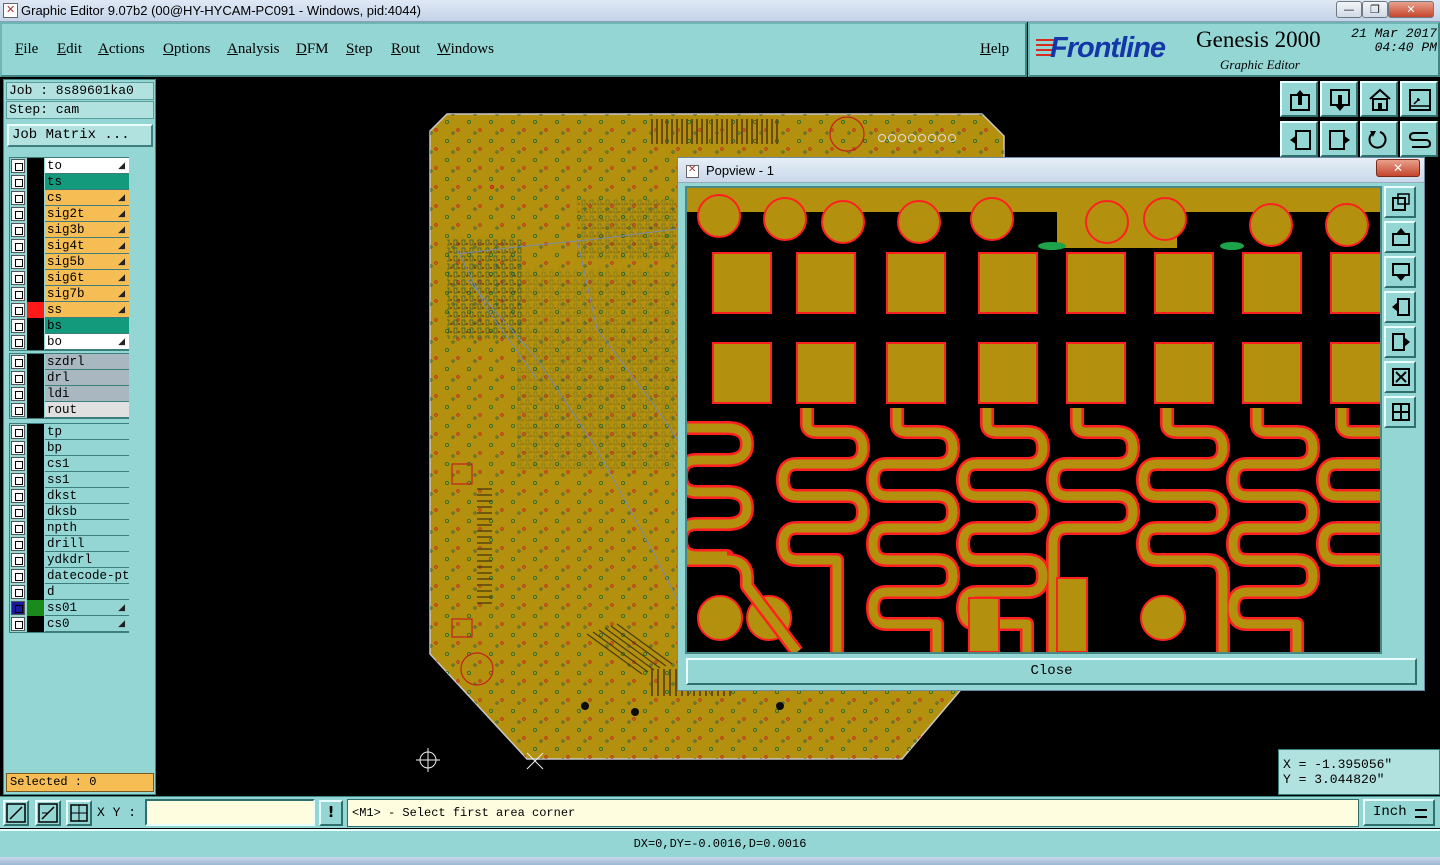 Image resolution: width=1440 pixels, height=865 pixels. I want to click on menu-step: Step, so click(359, 49).